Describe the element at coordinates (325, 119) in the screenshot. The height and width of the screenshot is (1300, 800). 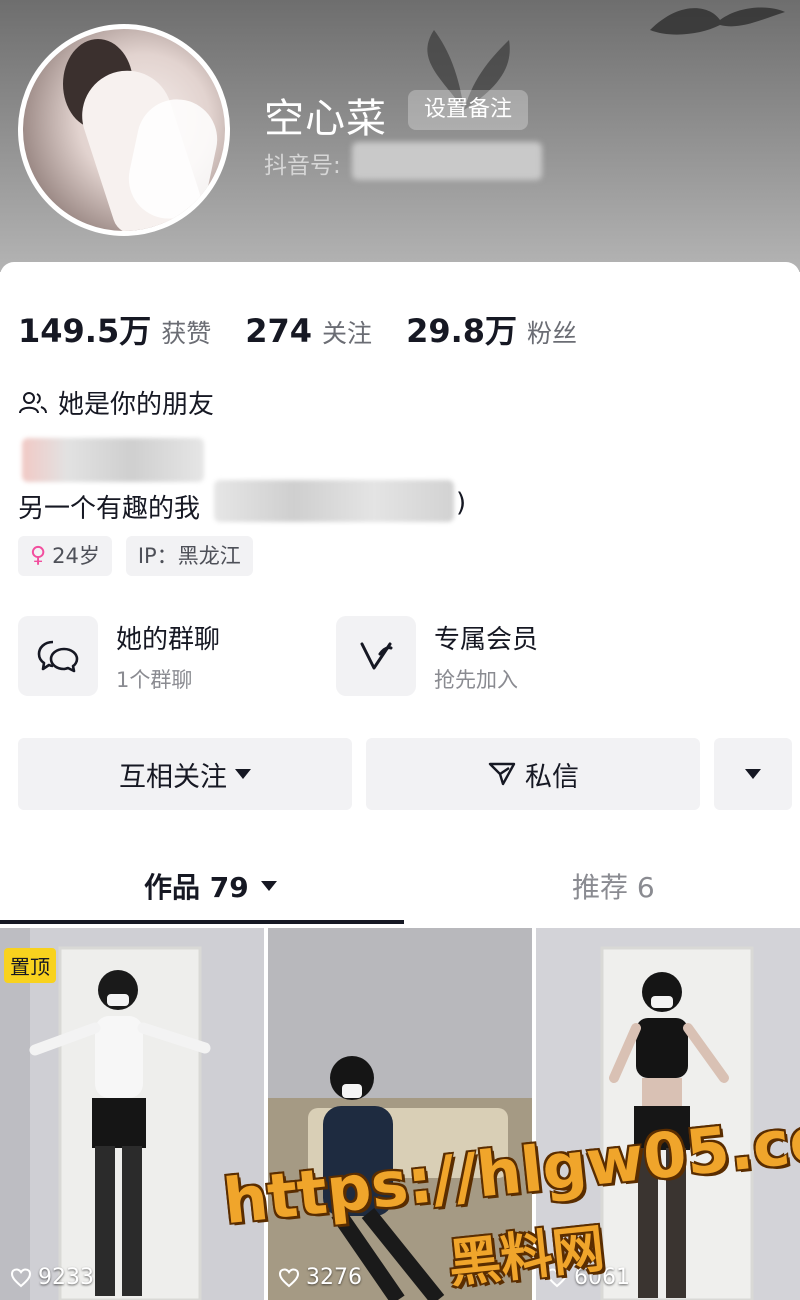
I see `nickname: 空心菜` at that location.